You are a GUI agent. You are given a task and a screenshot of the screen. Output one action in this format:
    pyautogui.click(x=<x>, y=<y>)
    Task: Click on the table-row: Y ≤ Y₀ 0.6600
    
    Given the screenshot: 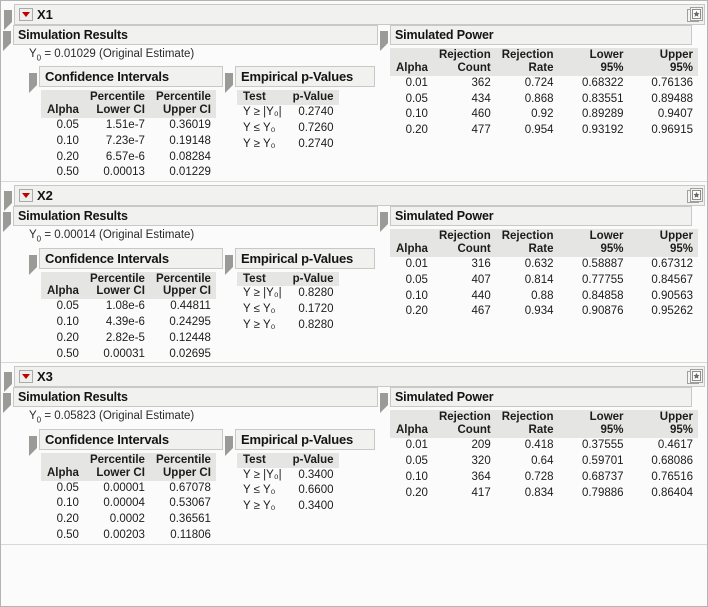 What is the action you would take?
    pyautogui.click(x=288, y=491)
    